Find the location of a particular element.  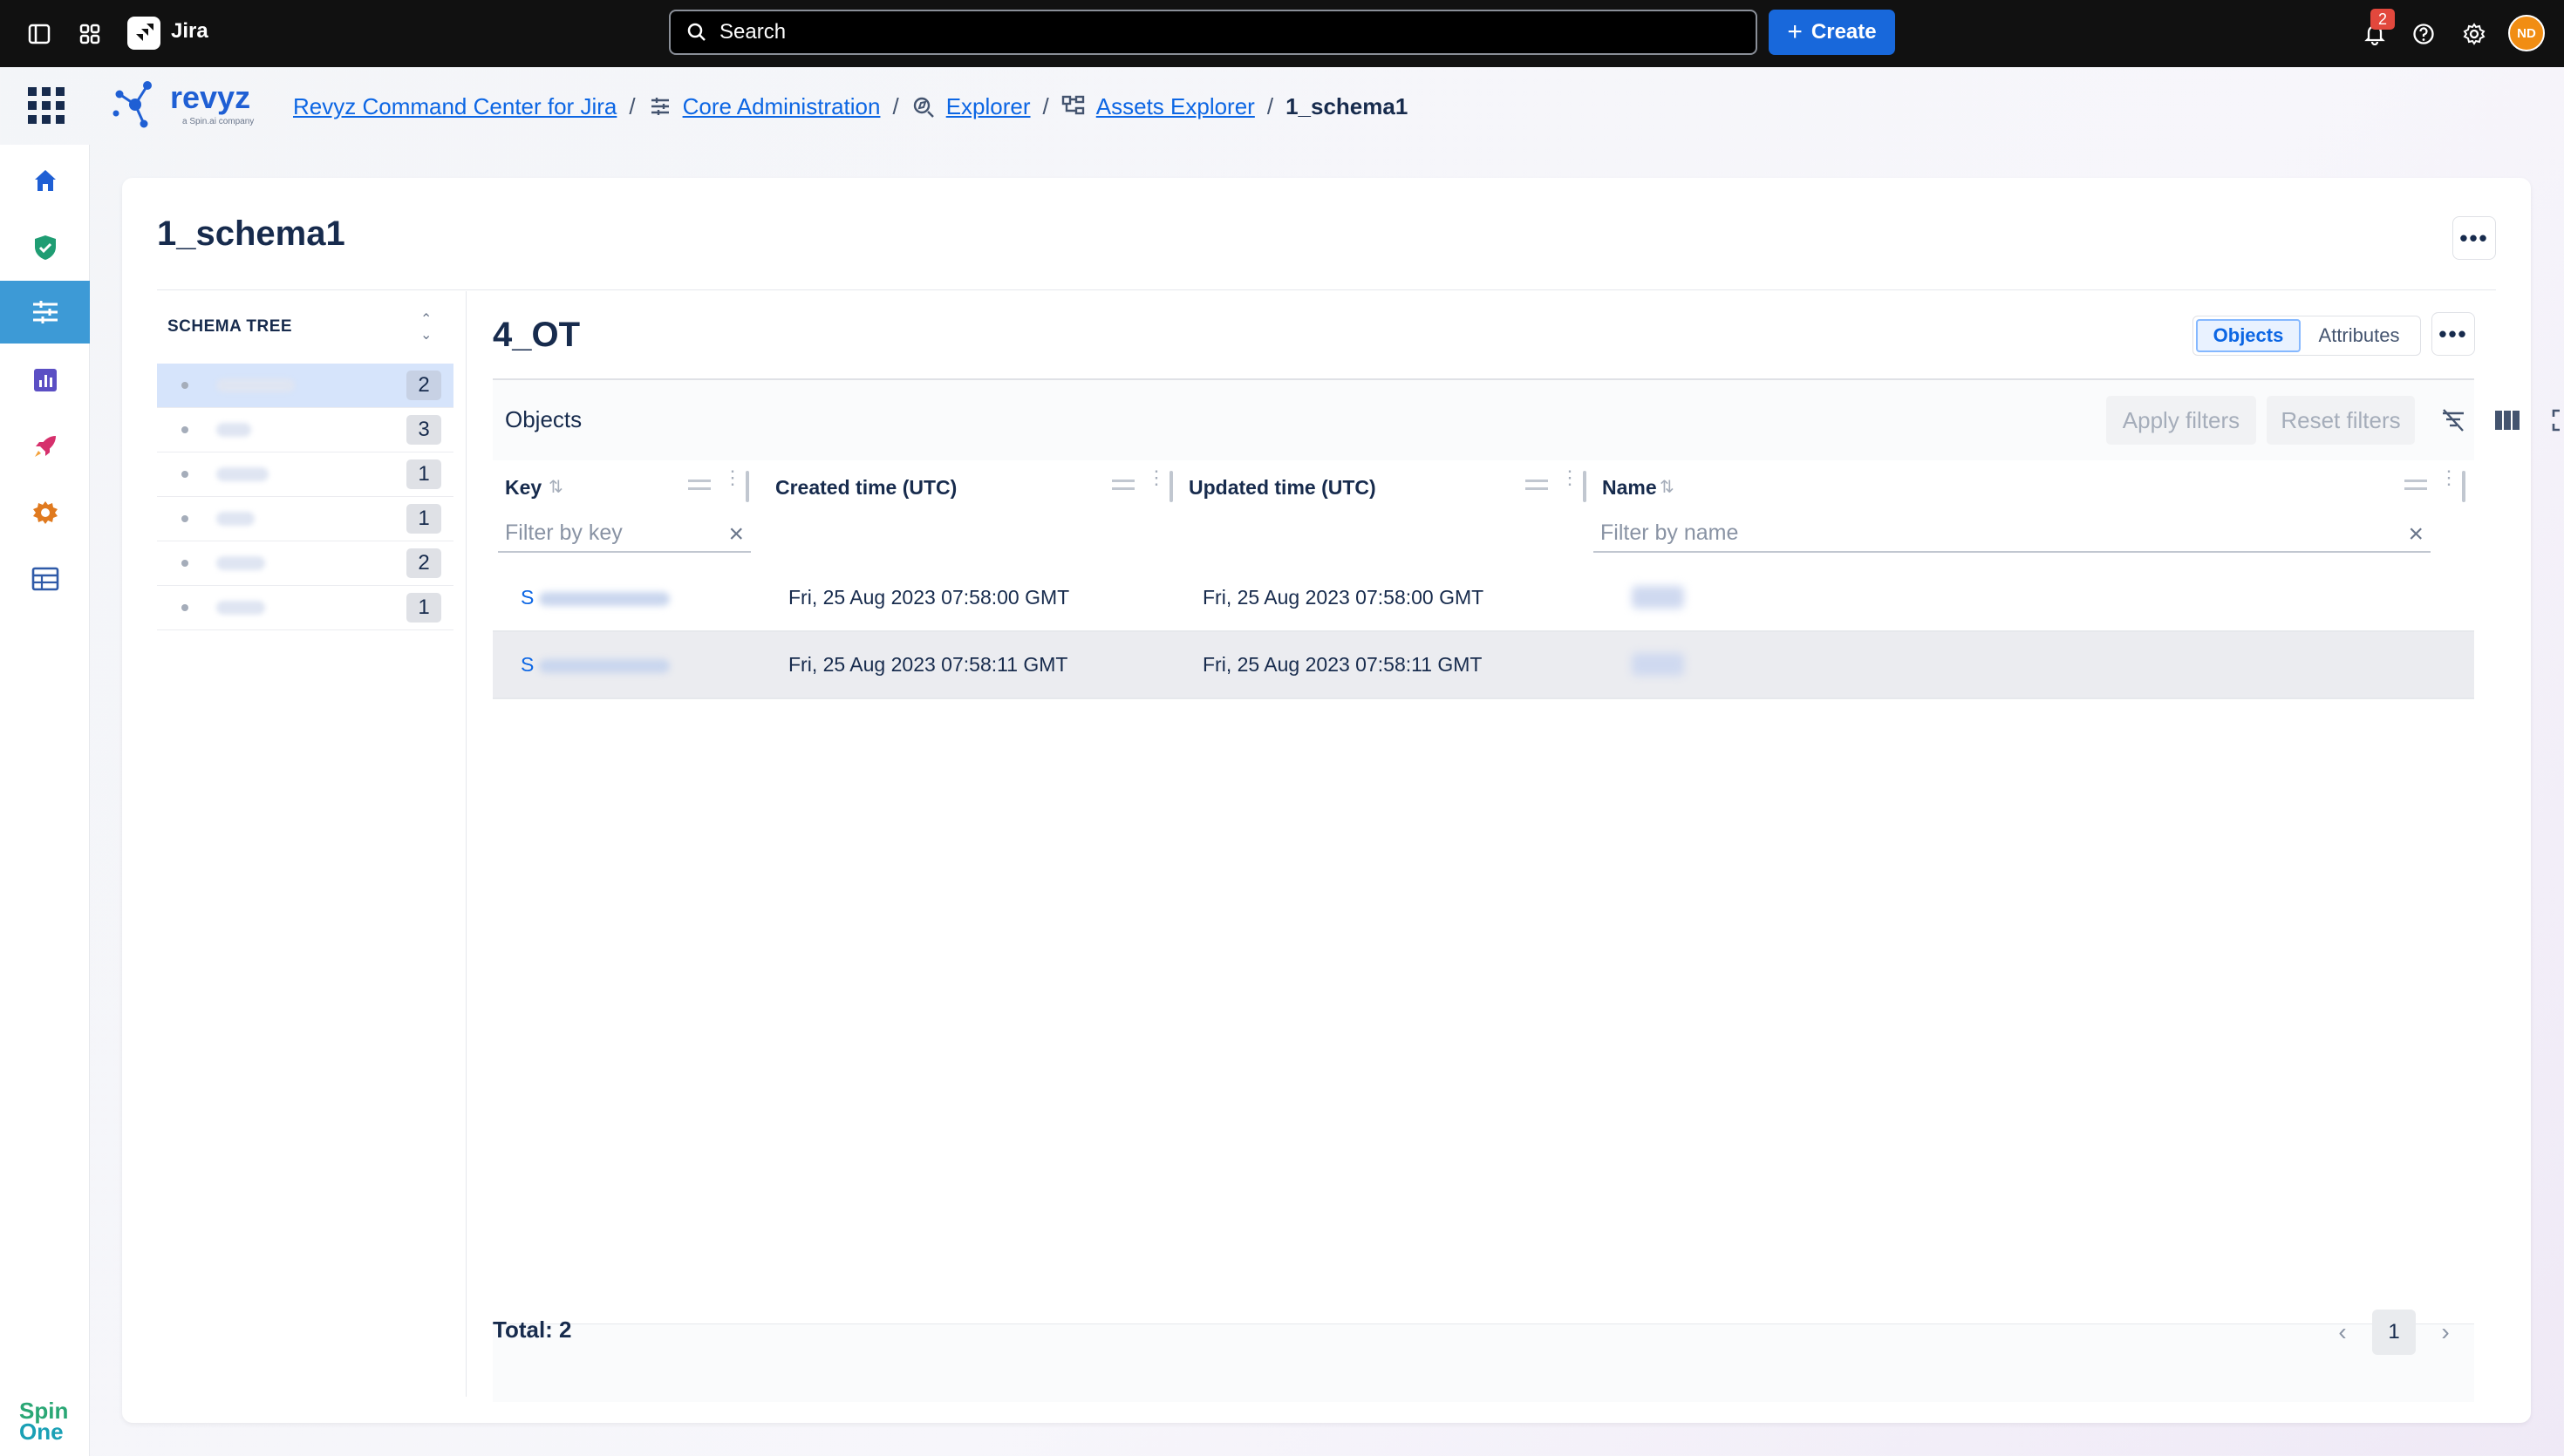

spinone-logo: Spin One is located at coordinates (43, 1421).